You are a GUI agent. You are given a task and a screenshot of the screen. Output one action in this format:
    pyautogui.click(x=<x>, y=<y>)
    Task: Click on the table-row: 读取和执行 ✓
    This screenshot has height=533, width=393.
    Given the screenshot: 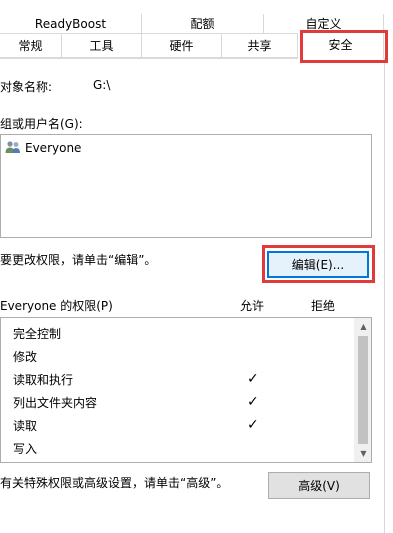 What is the action you would take?
    pyautogui.click(x=171, y=379)
    